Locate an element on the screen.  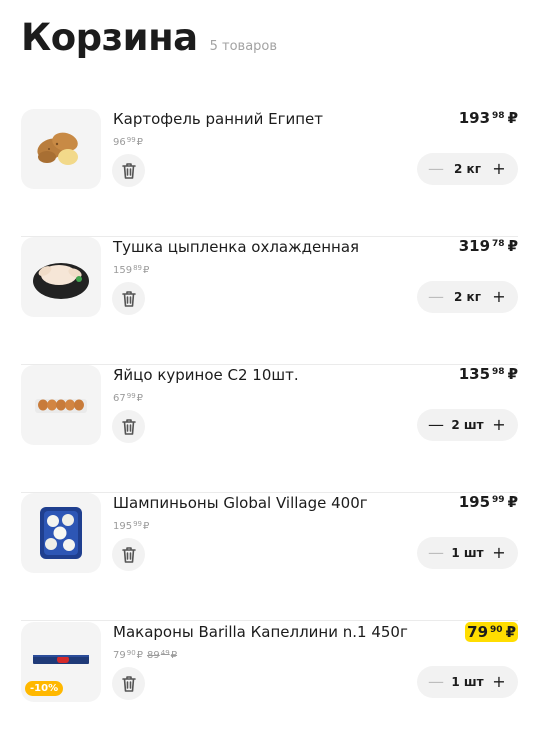
unit-price: 7990₽ 8949₽ is located at coordinates (145, 655).